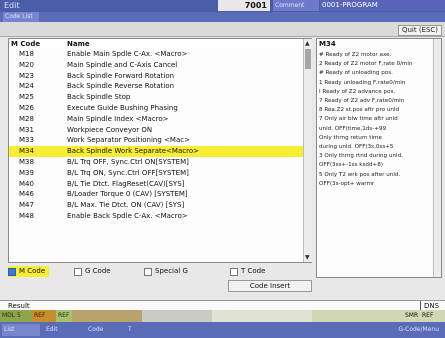 This screenshot has width=445, height=338. Describe the element at coordinates (121, 75) in the screenshot. I see `name-cell: Back Spindle Forward Rotation` at that location.